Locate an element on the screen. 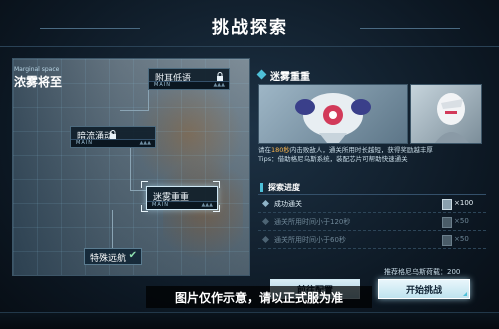 The height and width of the screenshot is (329, 499). stage-node-2: 暗流涌动 MAIN ▲▲▲ is located at coordinates (113, 137).